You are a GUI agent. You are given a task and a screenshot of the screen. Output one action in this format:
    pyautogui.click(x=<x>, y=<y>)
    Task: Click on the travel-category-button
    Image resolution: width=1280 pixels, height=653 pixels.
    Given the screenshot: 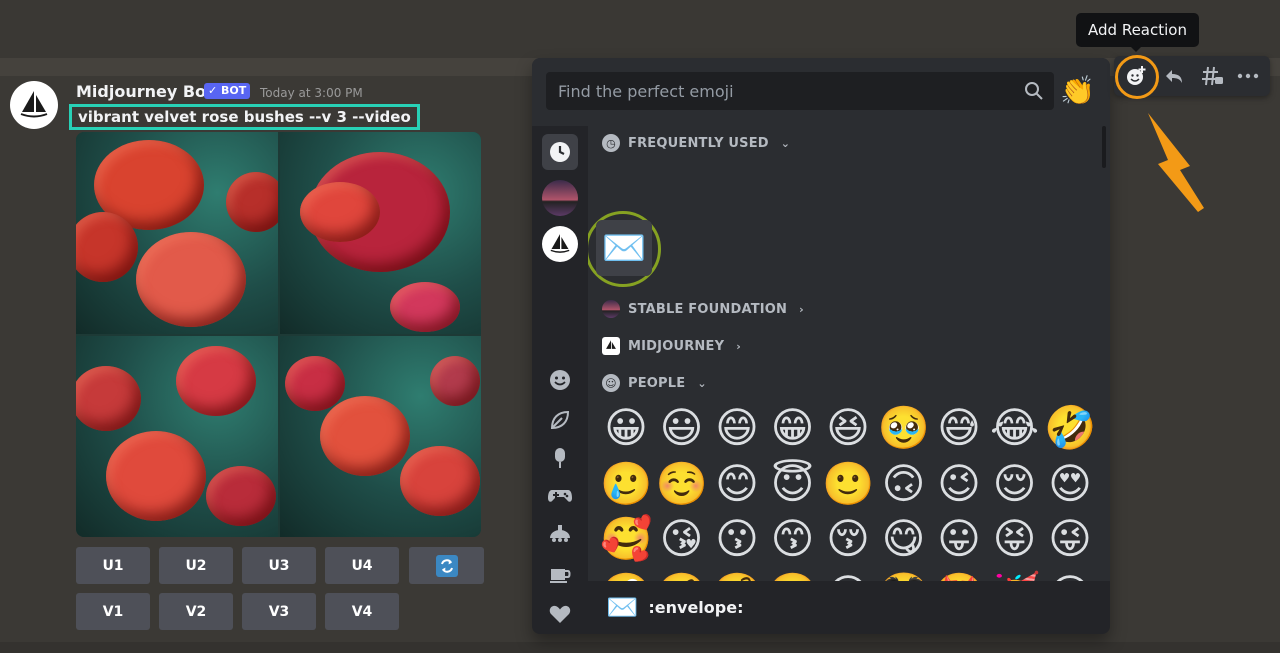 What is the action you would take?
    pyautogui.click(x=560, y=534)
    